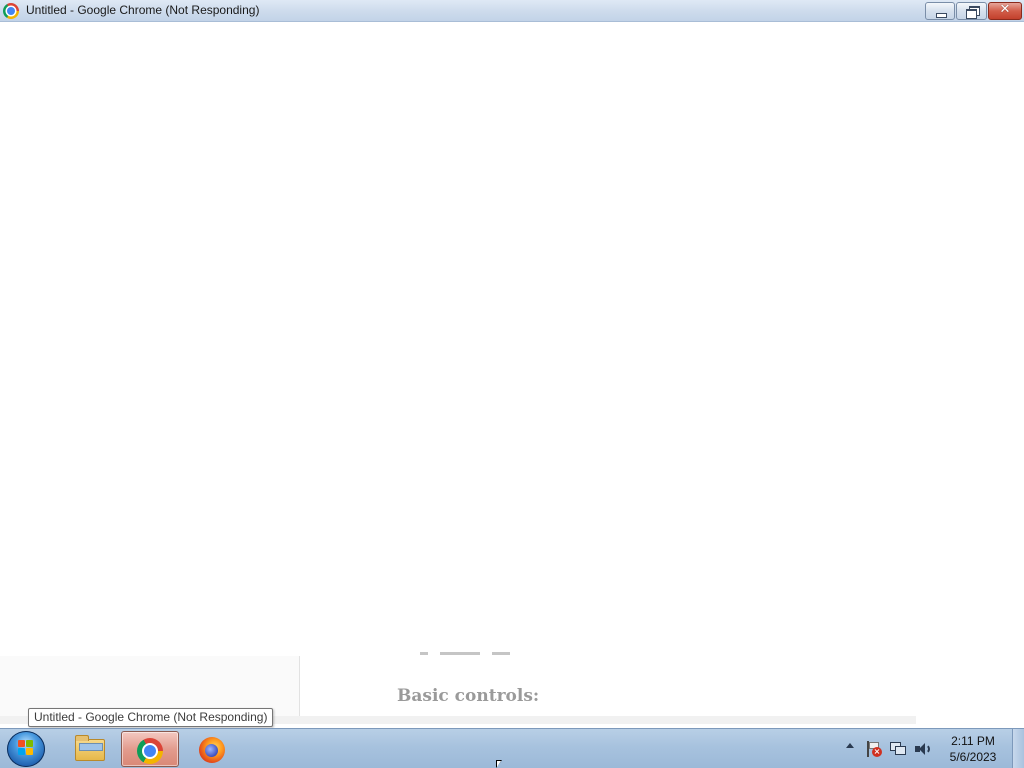 The height and width of the screenshot is (768, 1024). I want to click on taskbar-item-explorer, so click(89, 749).